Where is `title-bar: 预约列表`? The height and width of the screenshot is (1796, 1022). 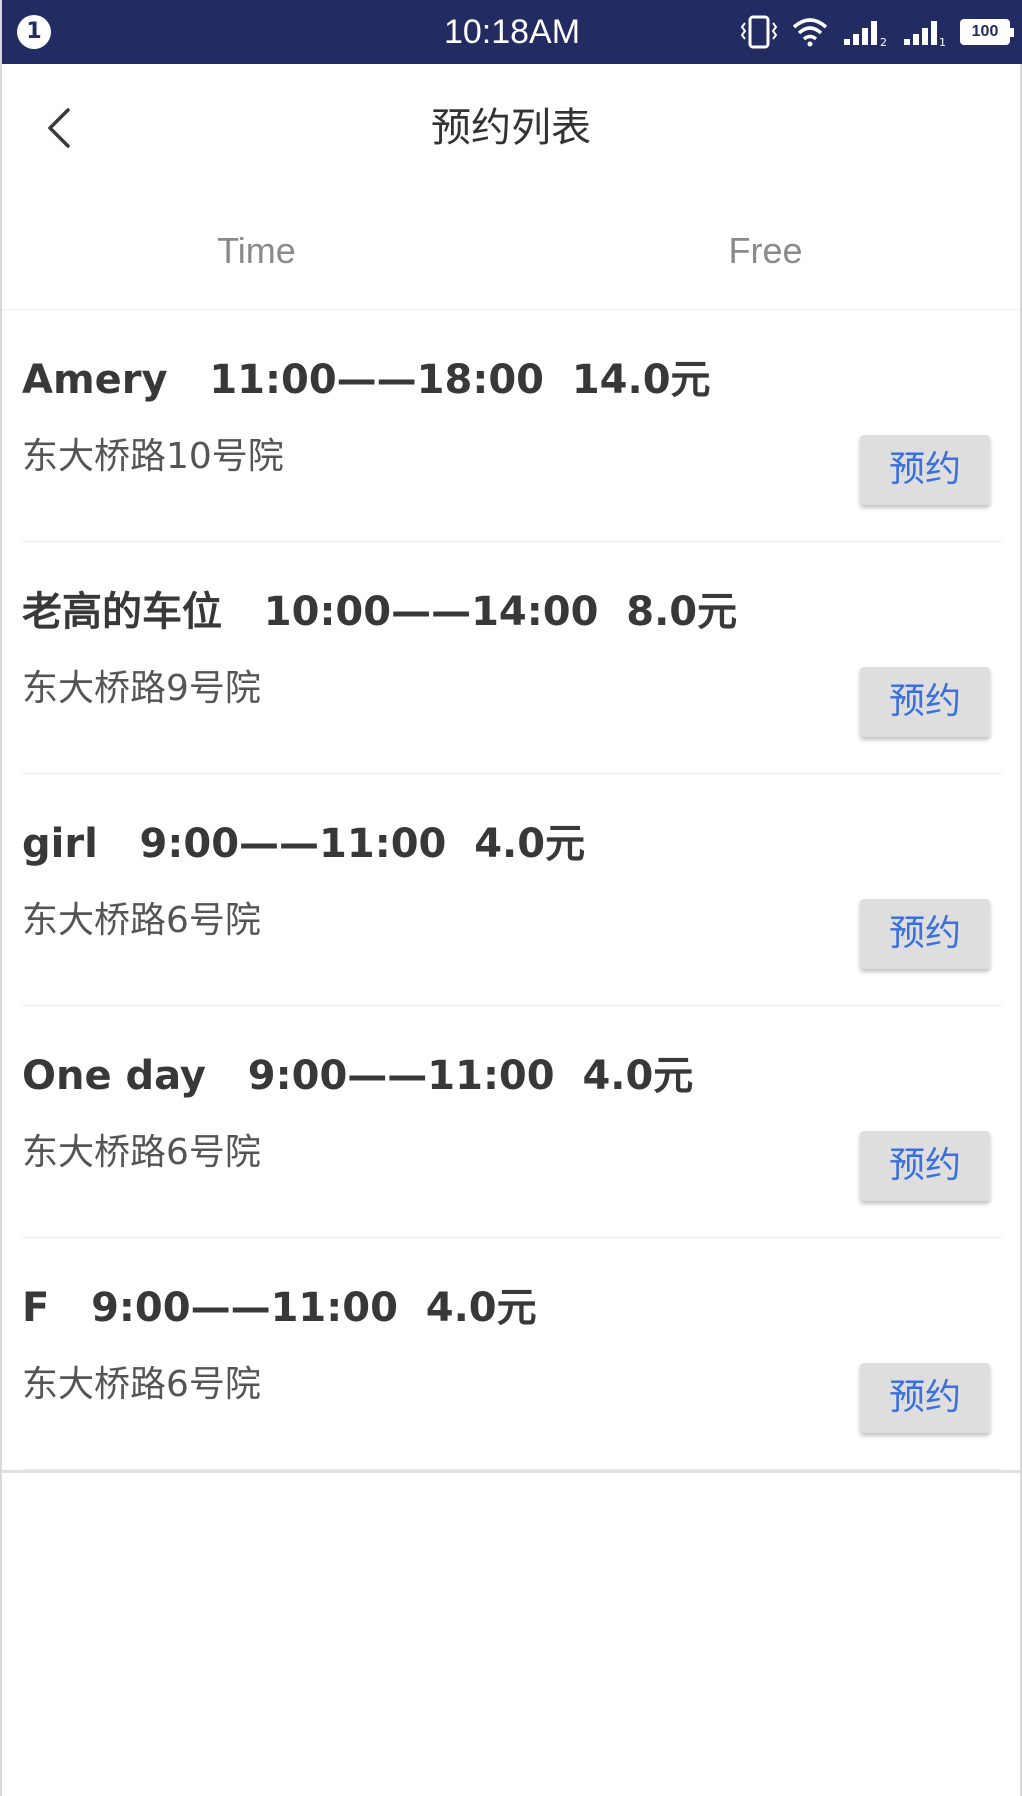
title-bar: 预约列表 is located at coordinates (511, 128).